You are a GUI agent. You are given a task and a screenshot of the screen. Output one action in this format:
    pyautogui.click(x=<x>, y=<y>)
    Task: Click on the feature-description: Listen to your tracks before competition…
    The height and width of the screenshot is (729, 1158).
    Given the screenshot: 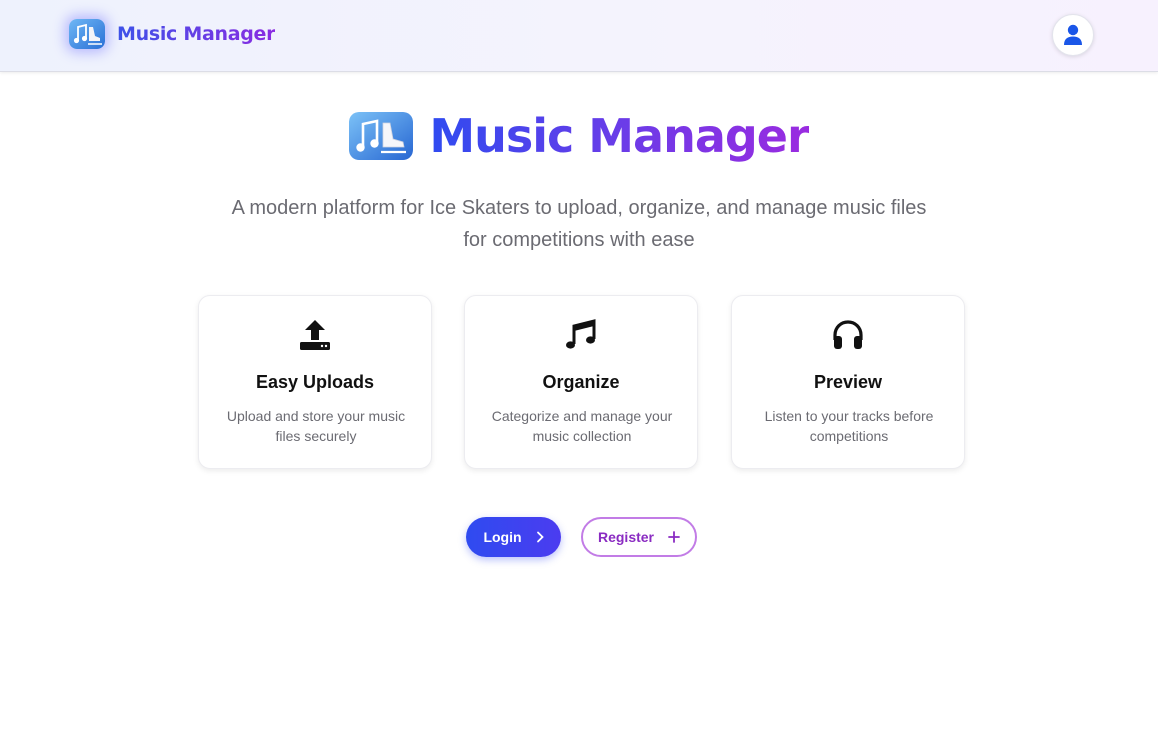 What is the action you would take?
    pyautogui.click(x=849, y=426)
    